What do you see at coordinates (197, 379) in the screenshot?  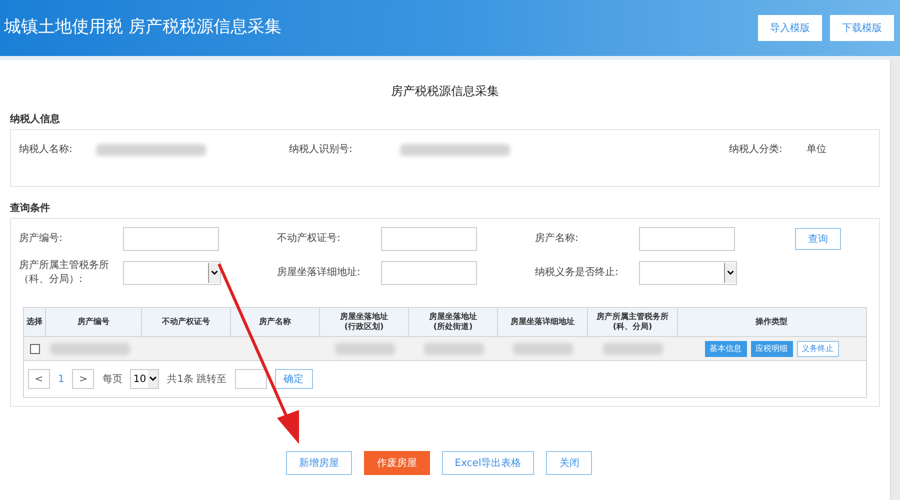 I see `total-label: 共1条 跳转至` at bounding box center [197, 379].